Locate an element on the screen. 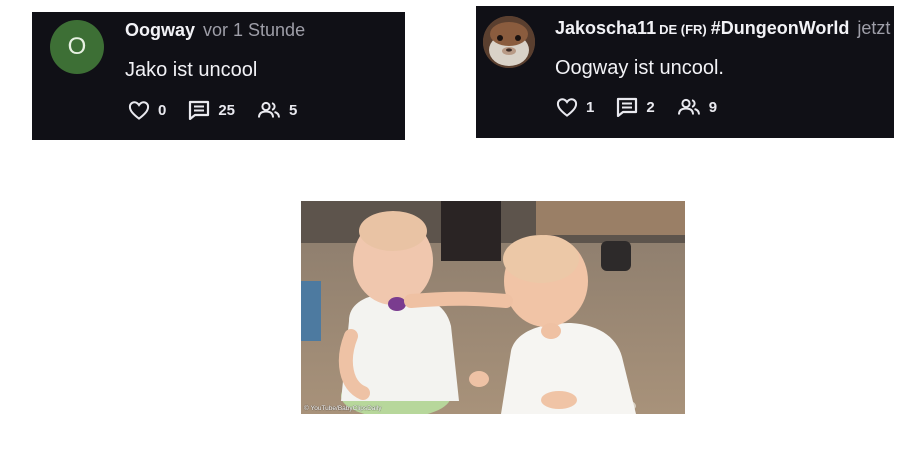 The height and width of the screenshot is (460, 916). comment-button: 2 is located at coordinates (635, 107).